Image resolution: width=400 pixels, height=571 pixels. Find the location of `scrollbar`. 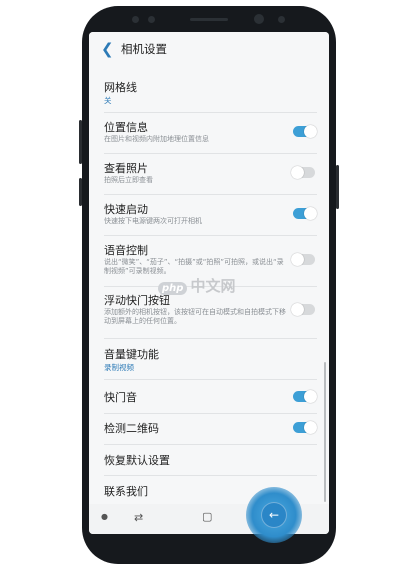

scrollbar is located at coordinates (325, 432).